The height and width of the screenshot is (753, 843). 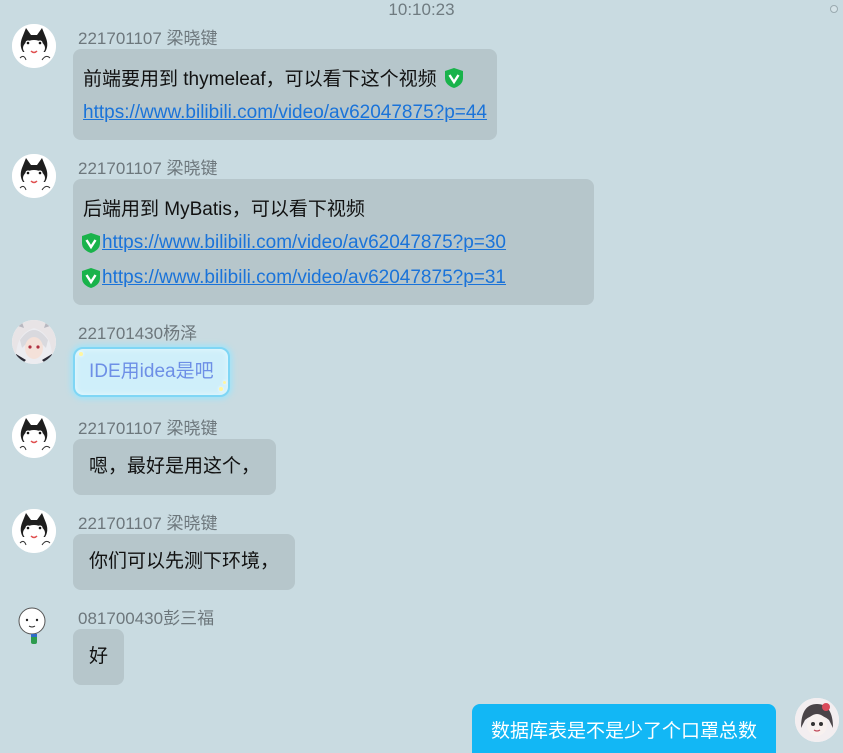 I want to click on self-avatar, so click(x=817, y=720).